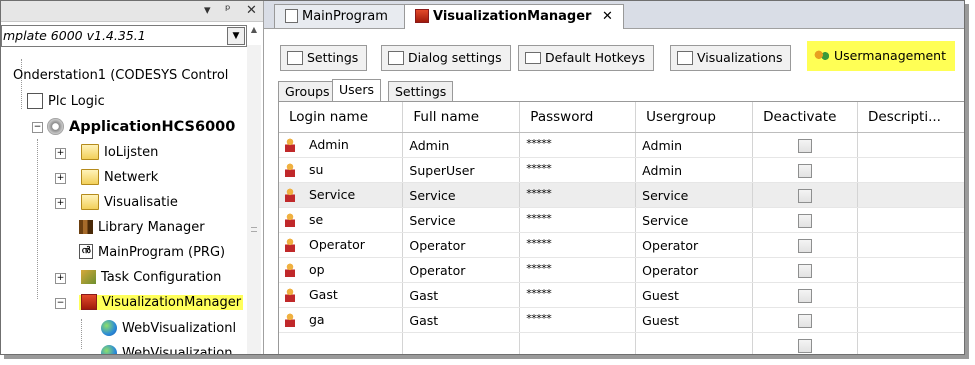 Image resolution: width=975 pixels, height=365 pixels. Describe the element at coordinates (357, 91) in the screenshot. I see `tab-users: Users` at that location.